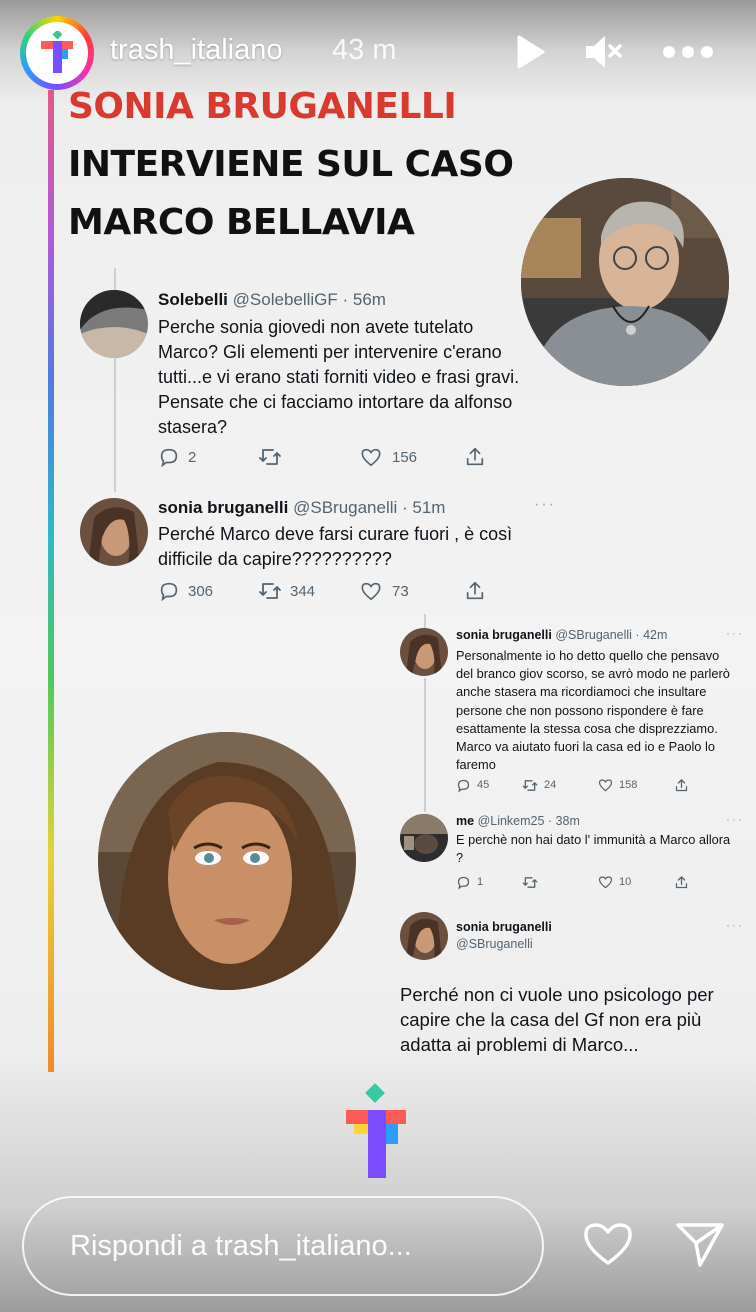 The height and width of the screenshot is (1312, 756). Describe the element at coordinates (611, 635) in the screenshot. I see `tweet-handle: @SBruganelli · 42m` at that location.